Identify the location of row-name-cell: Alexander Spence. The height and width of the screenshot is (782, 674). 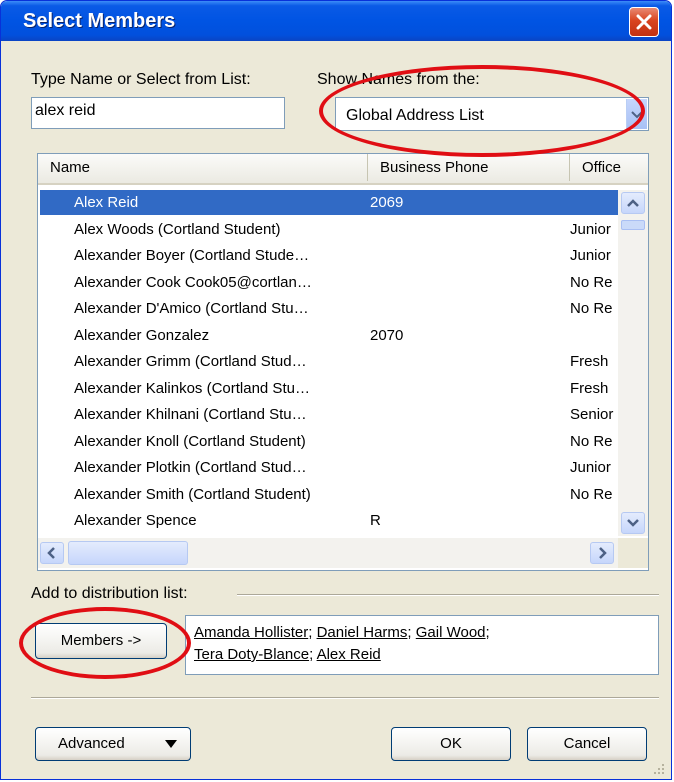
(135, 520).